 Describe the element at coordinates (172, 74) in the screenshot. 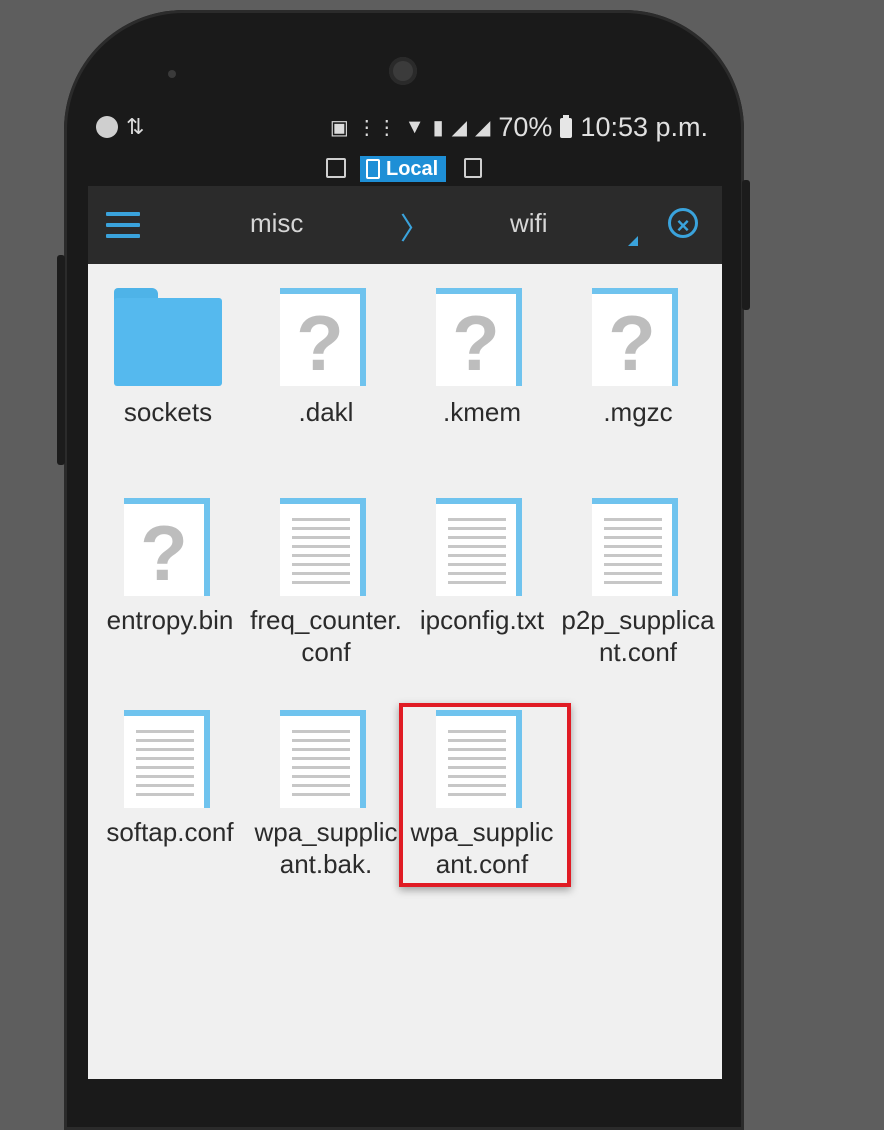

I see `phone-sensor` at that location.